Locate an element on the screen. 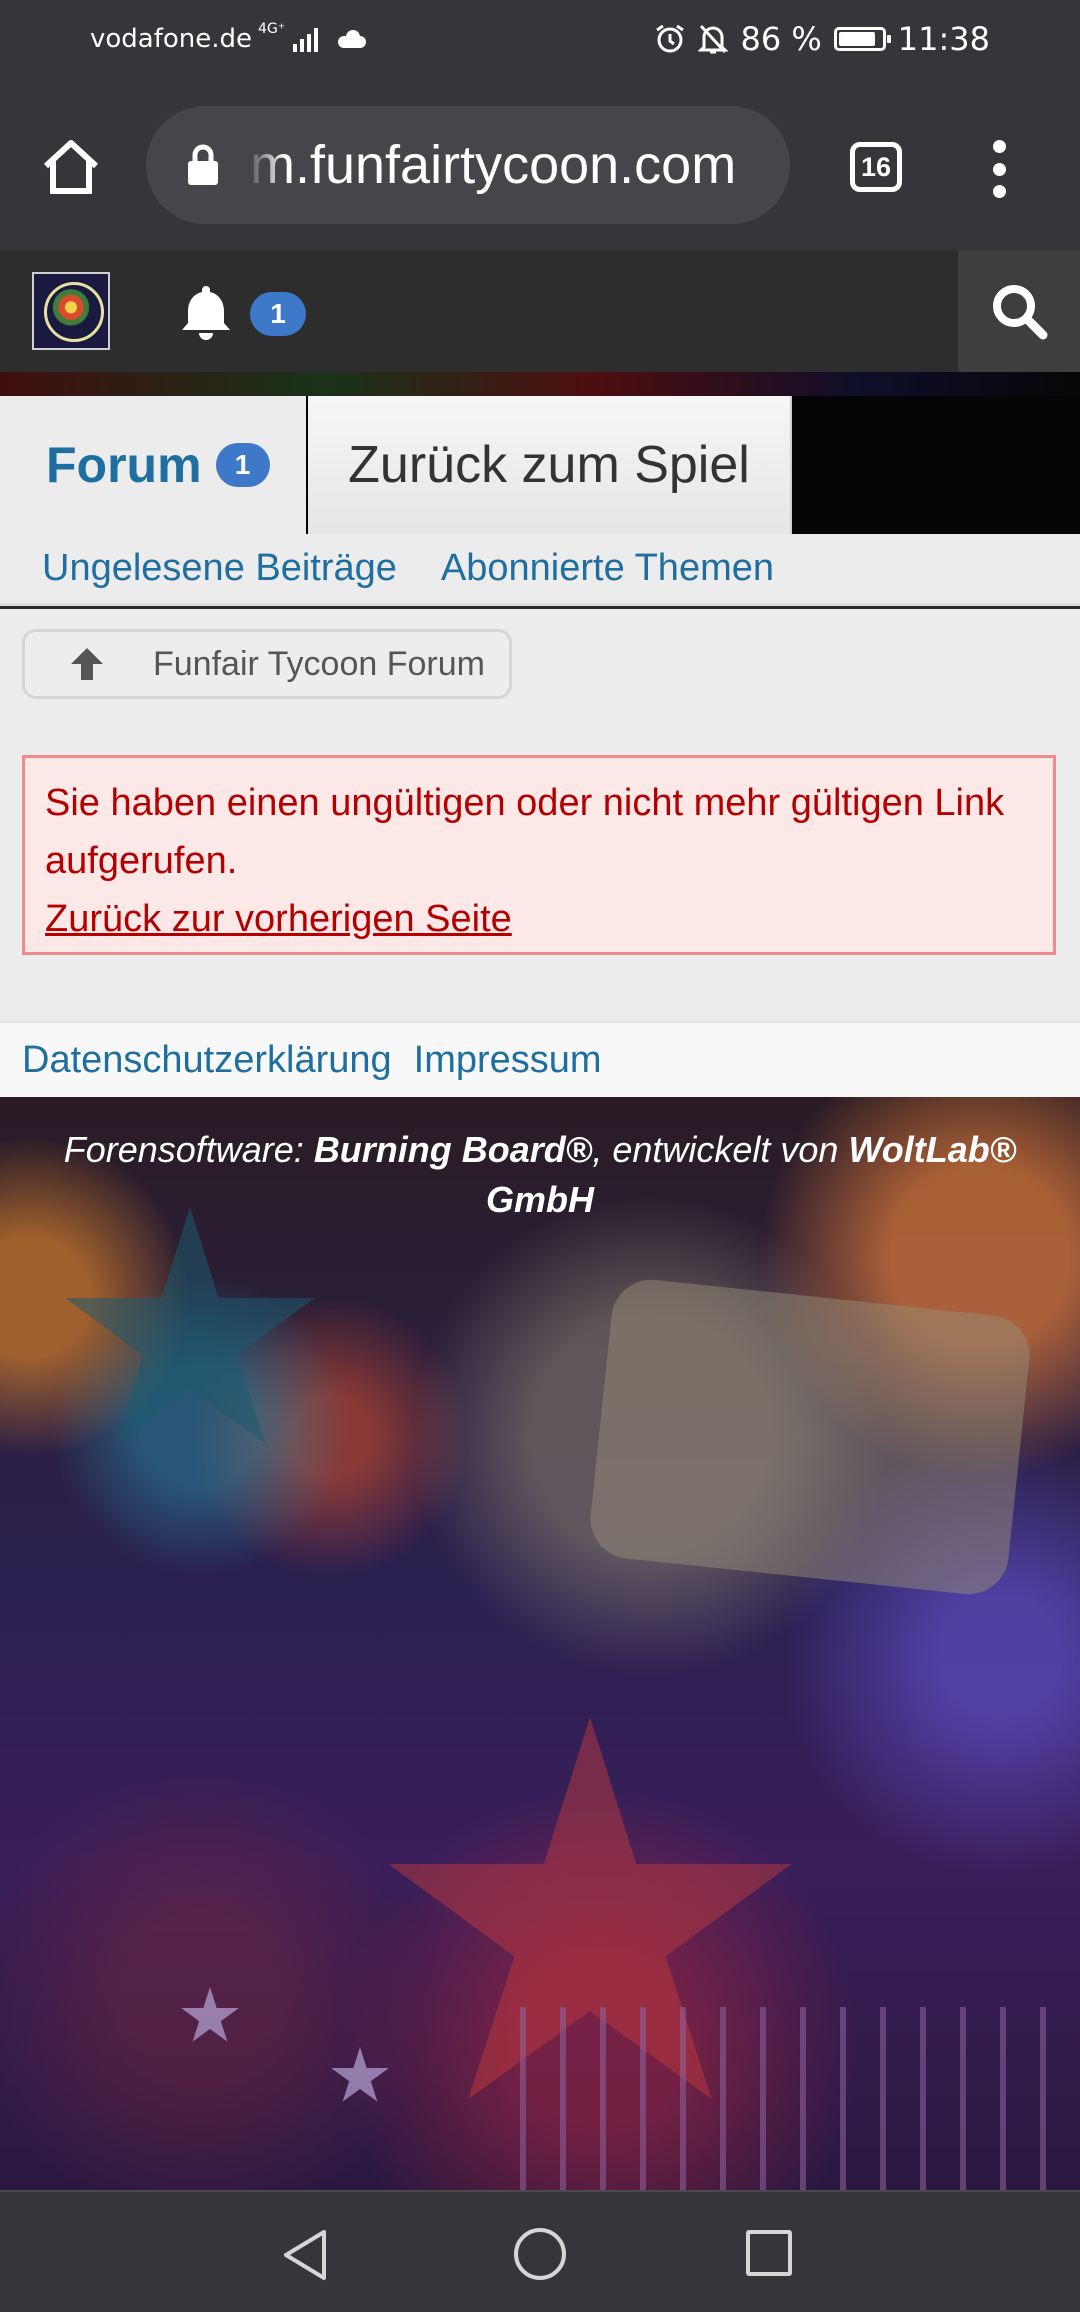 Image resolution: width=1080 pixels, height=2312 pixels. subscribed-topics-link: Abonnierte Themen is located at coordinates (607, 568).